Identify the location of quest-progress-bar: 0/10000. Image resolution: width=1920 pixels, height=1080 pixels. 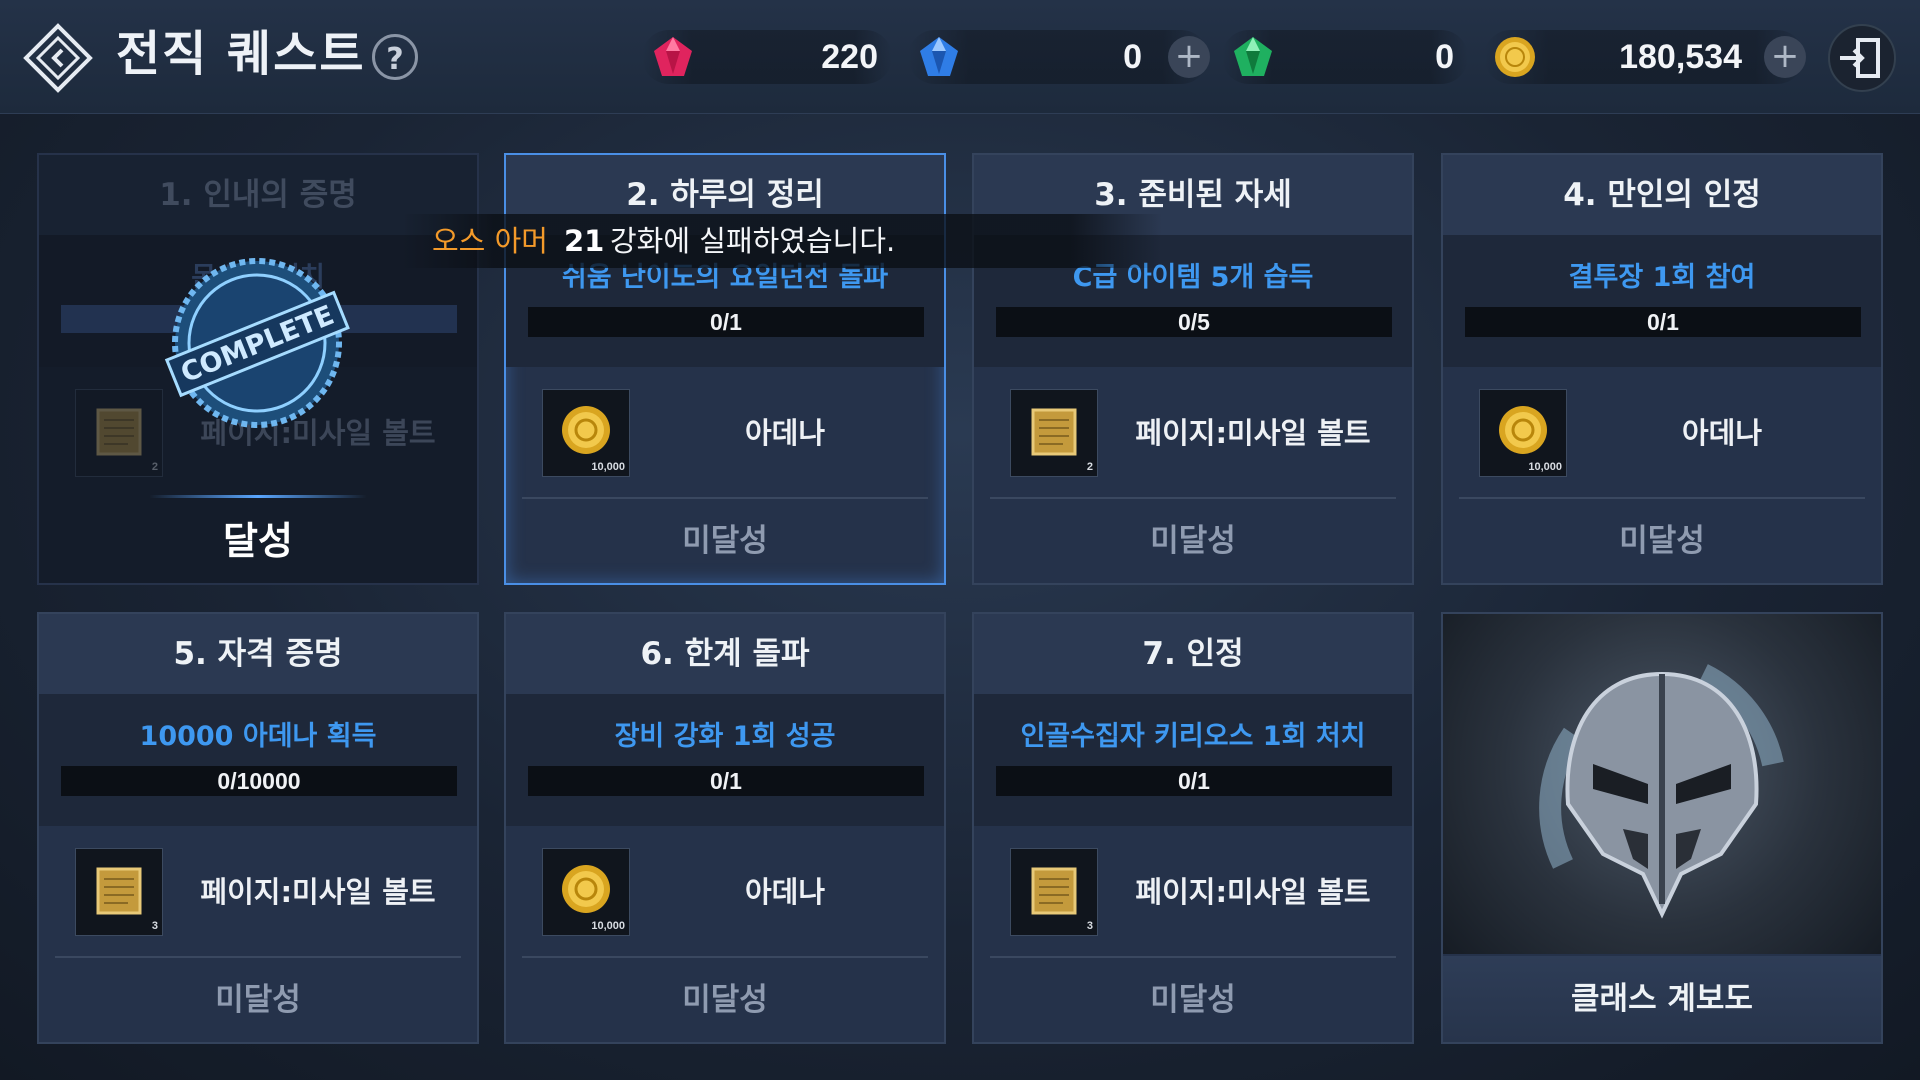
(259, 781).